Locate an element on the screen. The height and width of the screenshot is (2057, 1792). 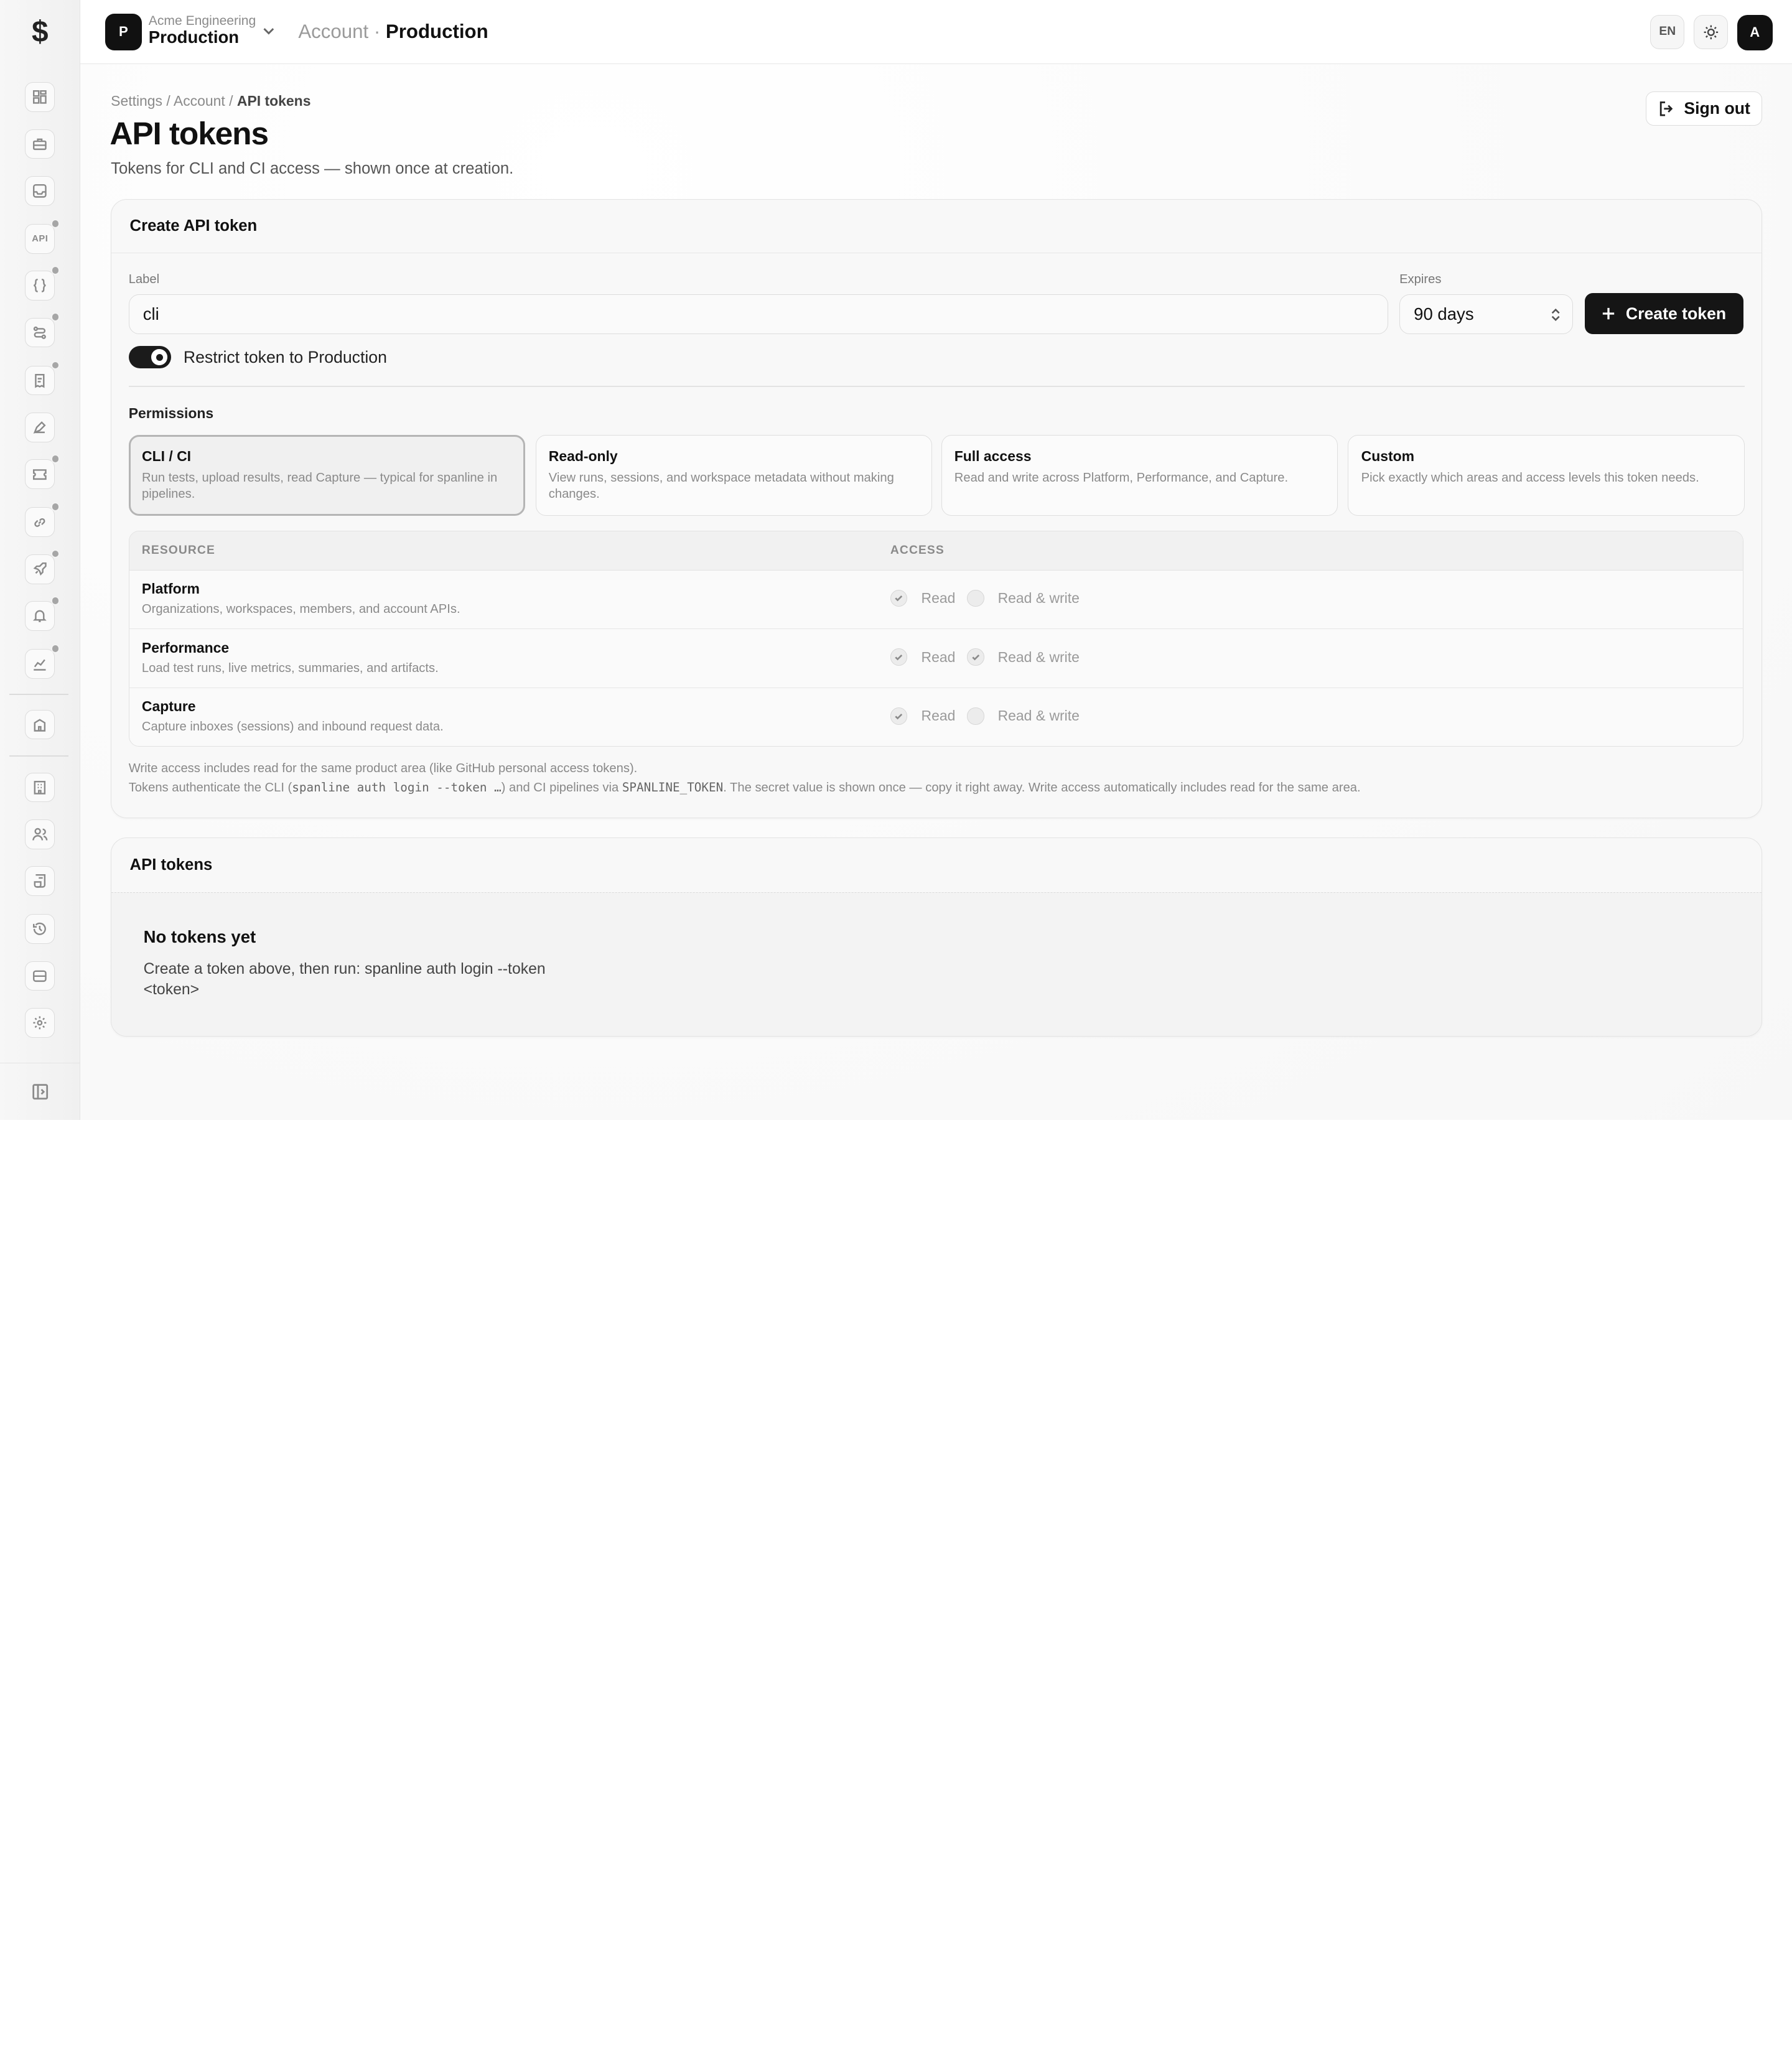
sidebar-item-inbox is located at coordinates (40, 190).